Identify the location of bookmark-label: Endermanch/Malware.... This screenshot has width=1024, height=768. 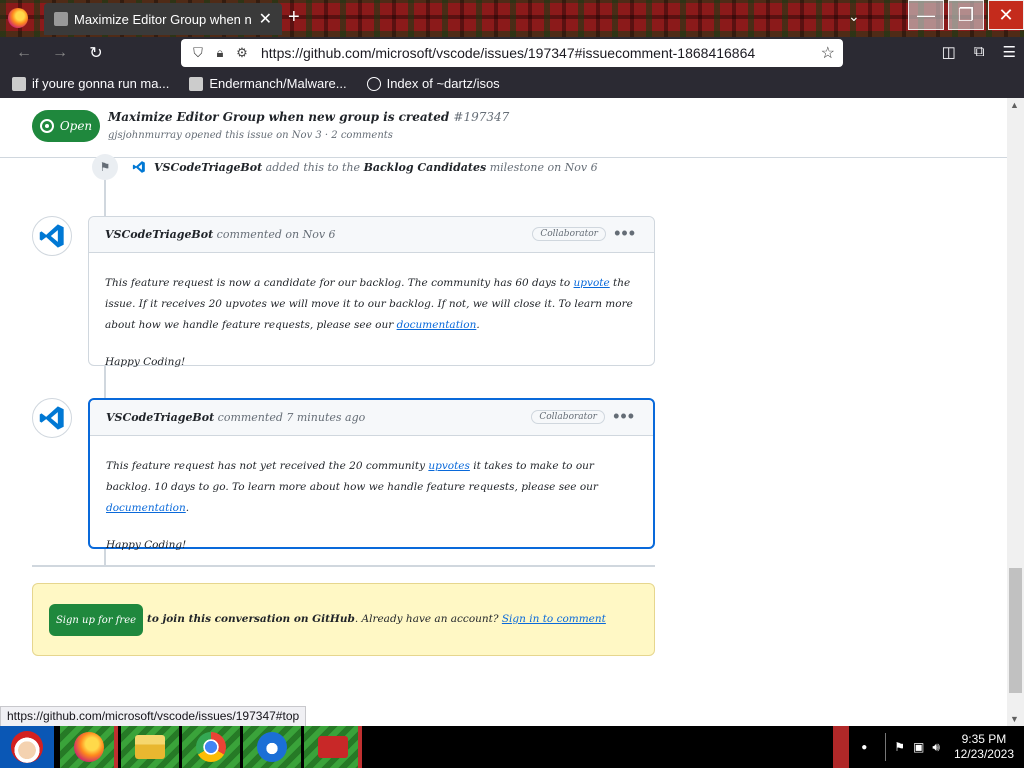
(278, 83).